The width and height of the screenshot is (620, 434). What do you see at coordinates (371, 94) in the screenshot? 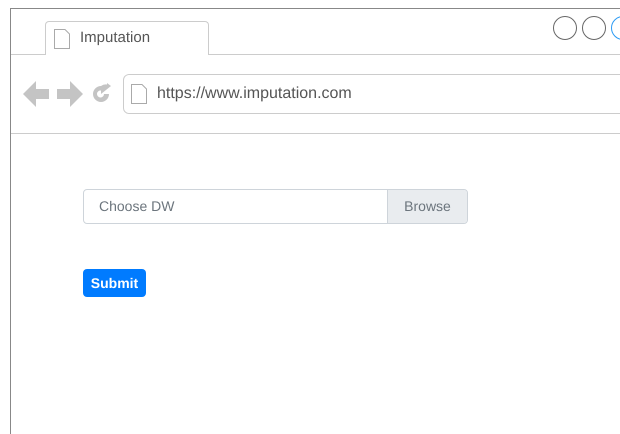
I see `address-bar: https://www.imputation.com` at bounding box center [371, 94].